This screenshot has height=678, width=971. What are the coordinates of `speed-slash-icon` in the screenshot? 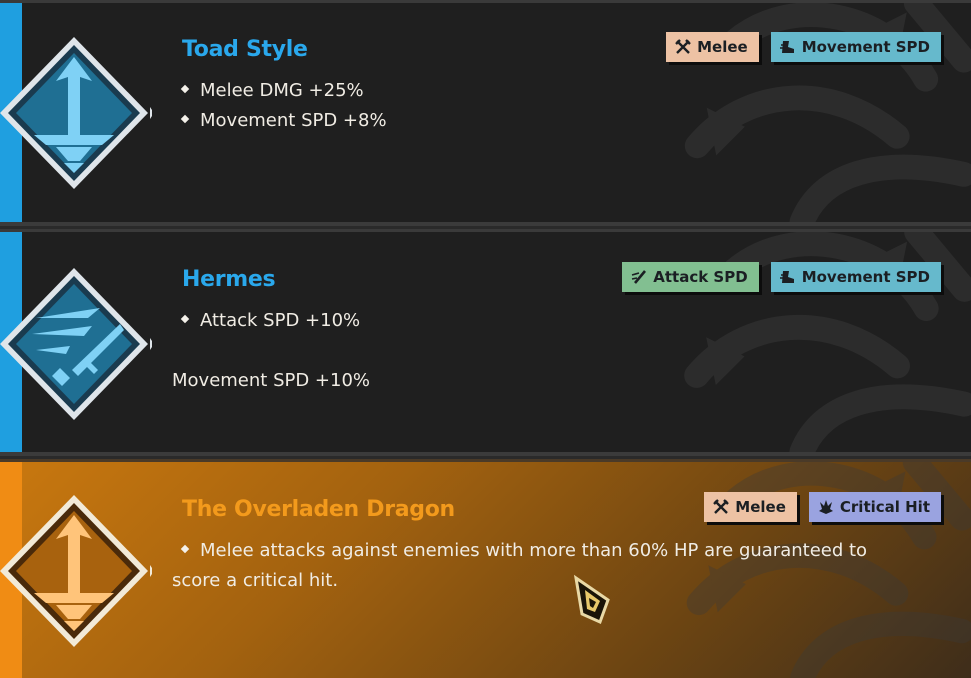 It's located at (639, 277).